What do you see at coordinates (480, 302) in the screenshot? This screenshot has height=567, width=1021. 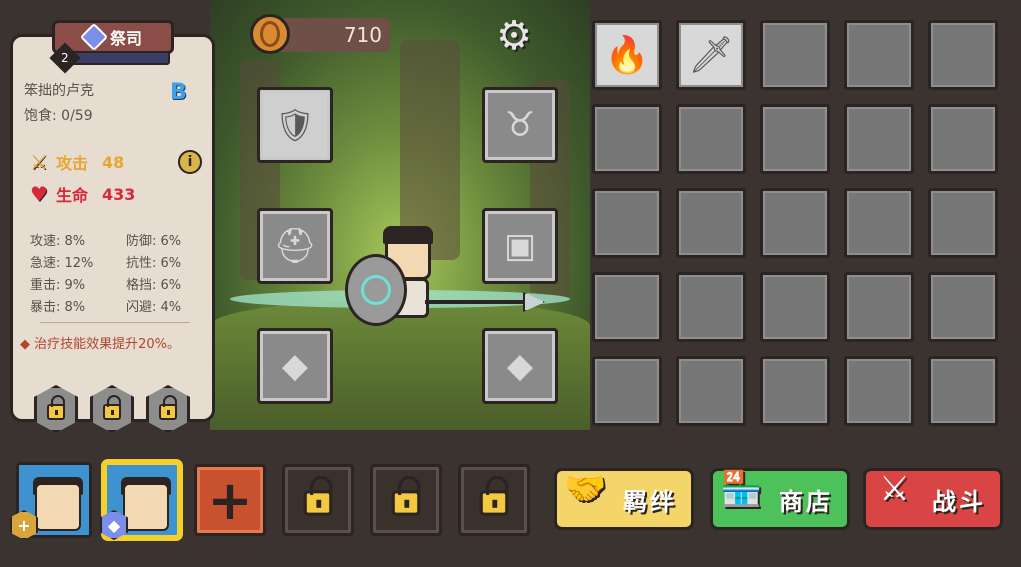 I see `spear` at bounding box center [480, 302].